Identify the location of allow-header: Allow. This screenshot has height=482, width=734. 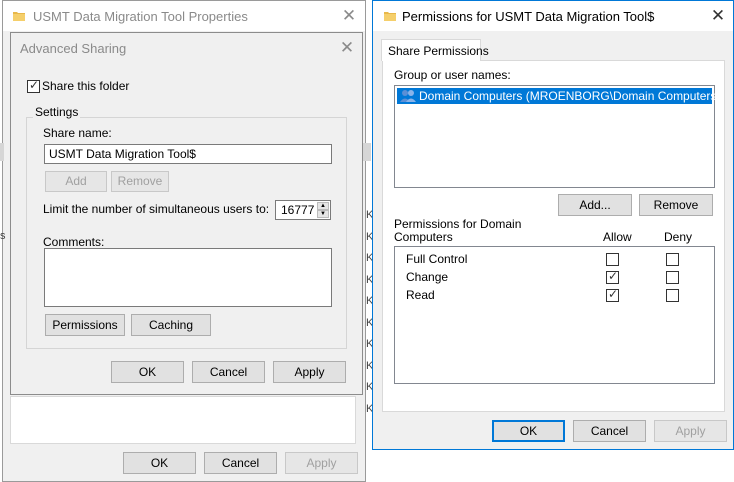
(617, 237).